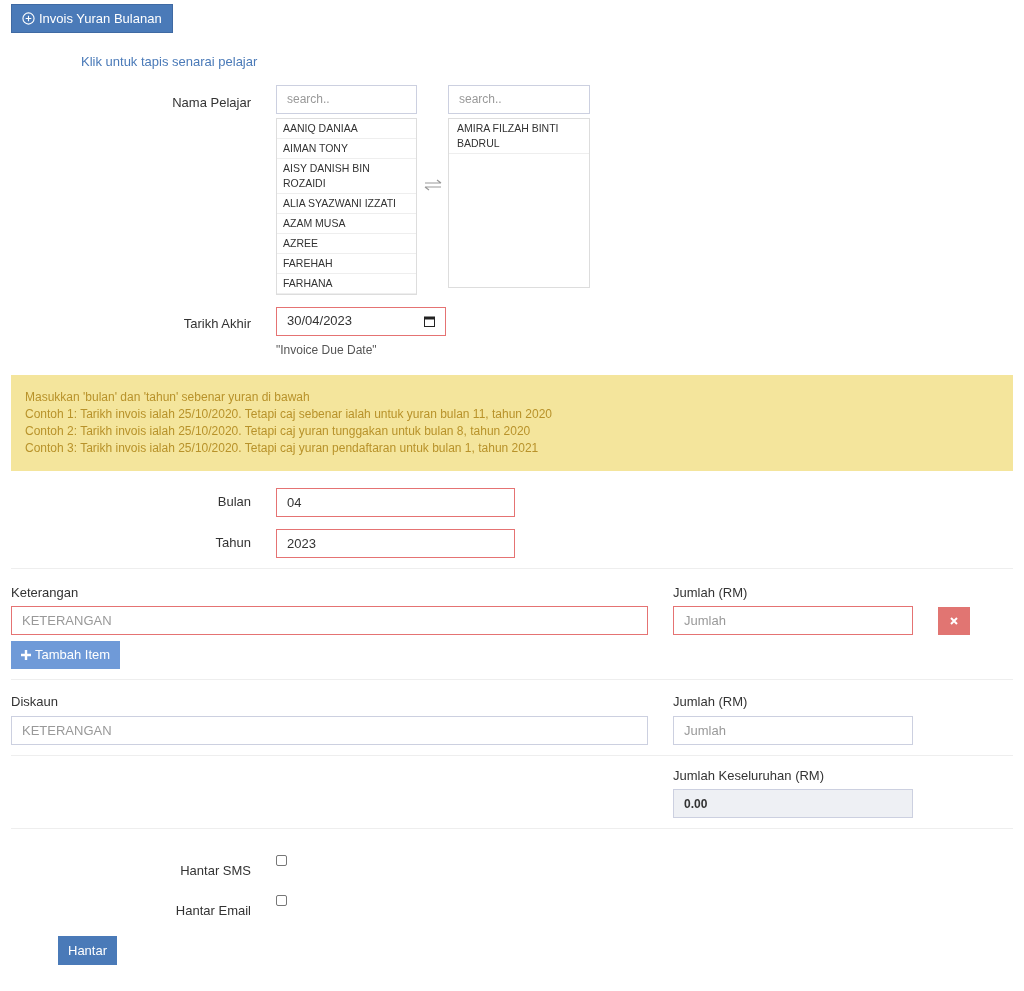  Describe the element at coordinates (346, 223) in the screenshot. I see `list-item: AZAM MUSA` at that location.